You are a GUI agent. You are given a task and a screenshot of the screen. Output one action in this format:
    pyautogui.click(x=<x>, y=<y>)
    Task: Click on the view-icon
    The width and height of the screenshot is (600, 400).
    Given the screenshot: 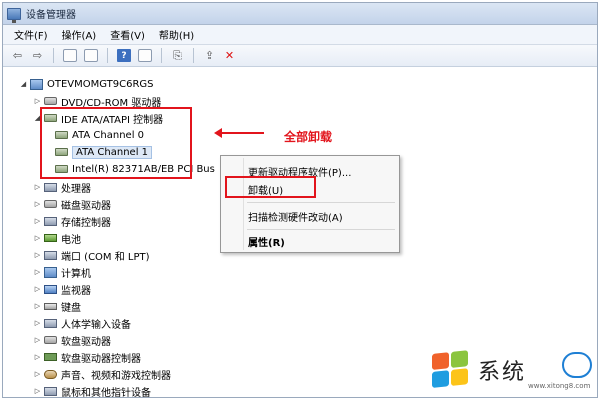 What is the action you would take?
    pyautogui.click(x=145, y=55)
    